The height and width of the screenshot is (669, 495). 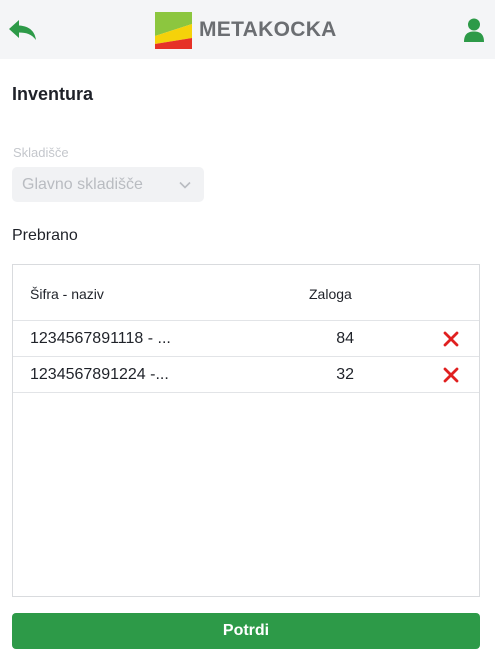 I want to click on back-button, so click(x=23, y=30).